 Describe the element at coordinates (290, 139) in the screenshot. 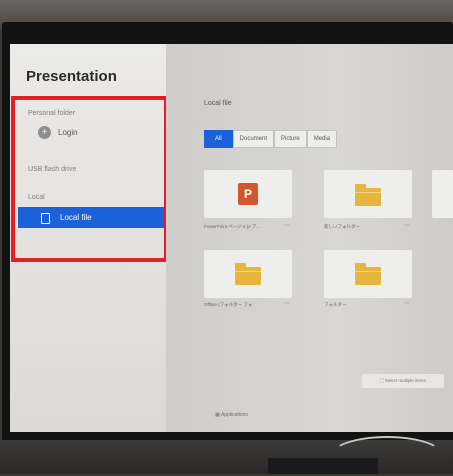

I see `filter-tab-picture: Picture` at that location.